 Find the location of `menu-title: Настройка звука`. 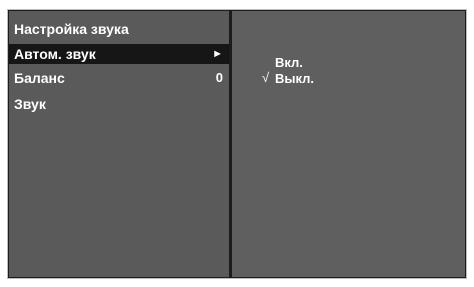

menu-title: Настройка звука is located at coordinates (71, 29).